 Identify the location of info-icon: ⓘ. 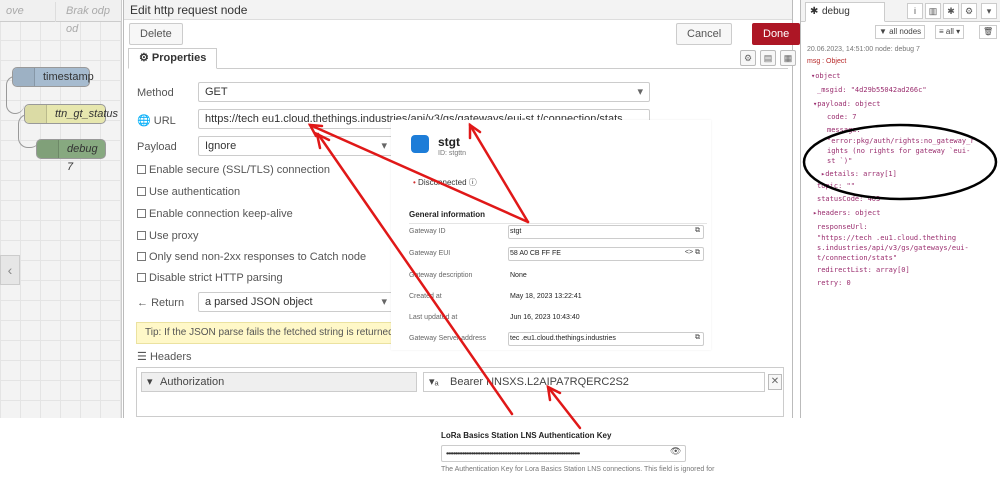
(472, 182).